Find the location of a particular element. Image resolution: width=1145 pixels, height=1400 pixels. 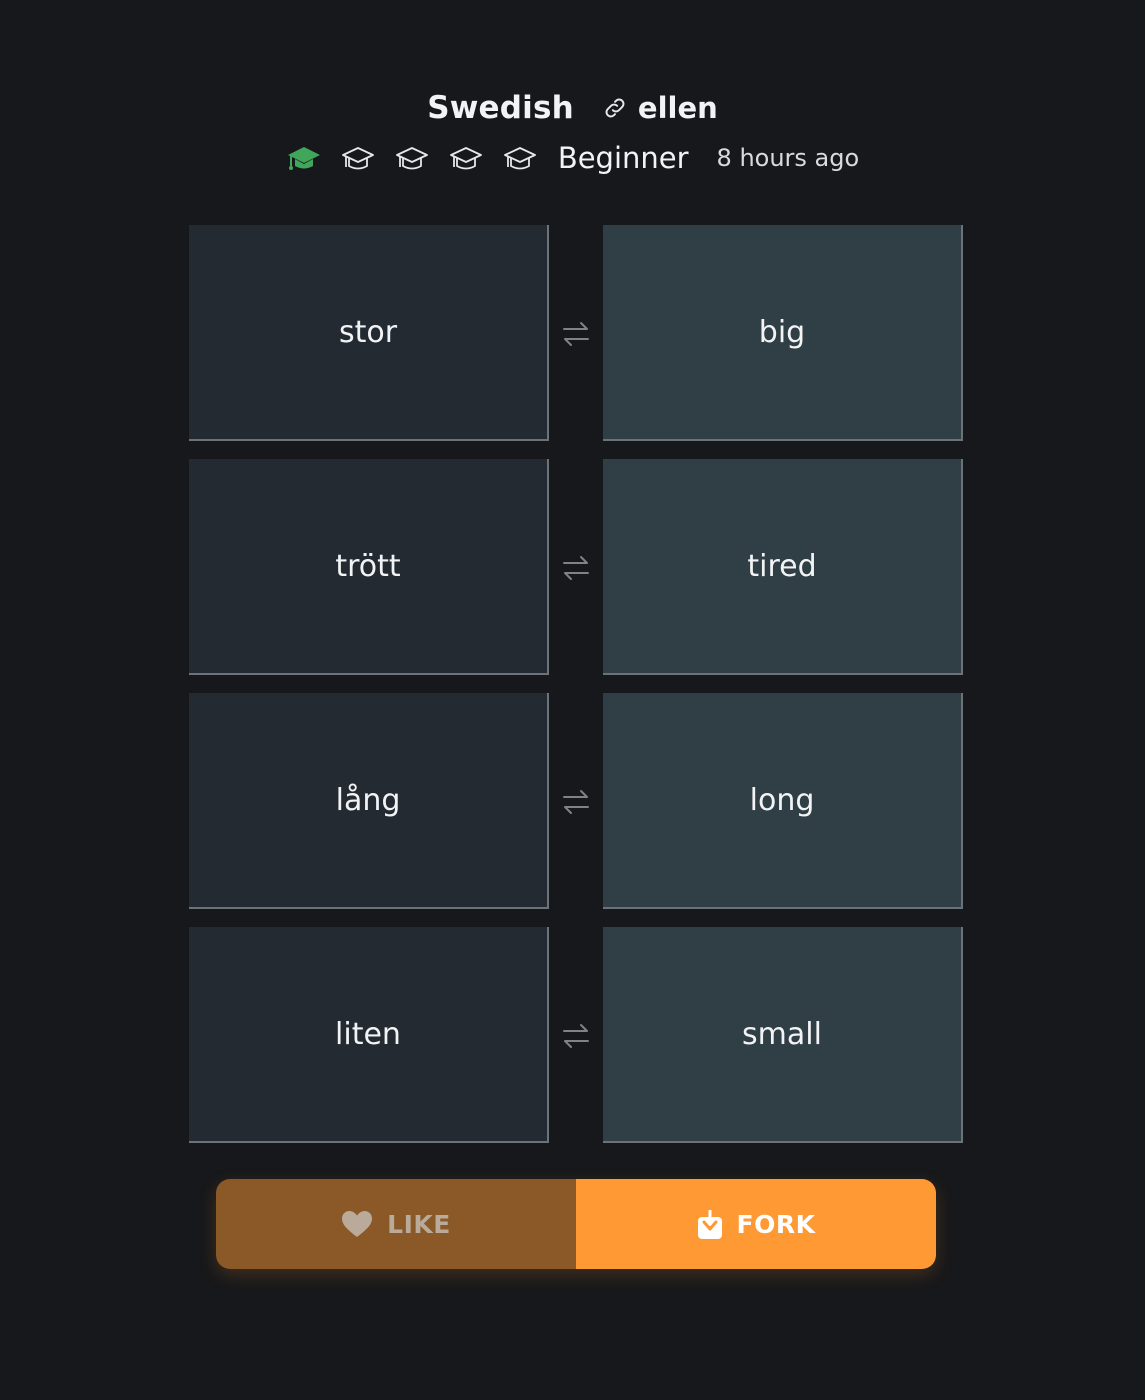

author-name: ellen is located at coordinates (677, 108).